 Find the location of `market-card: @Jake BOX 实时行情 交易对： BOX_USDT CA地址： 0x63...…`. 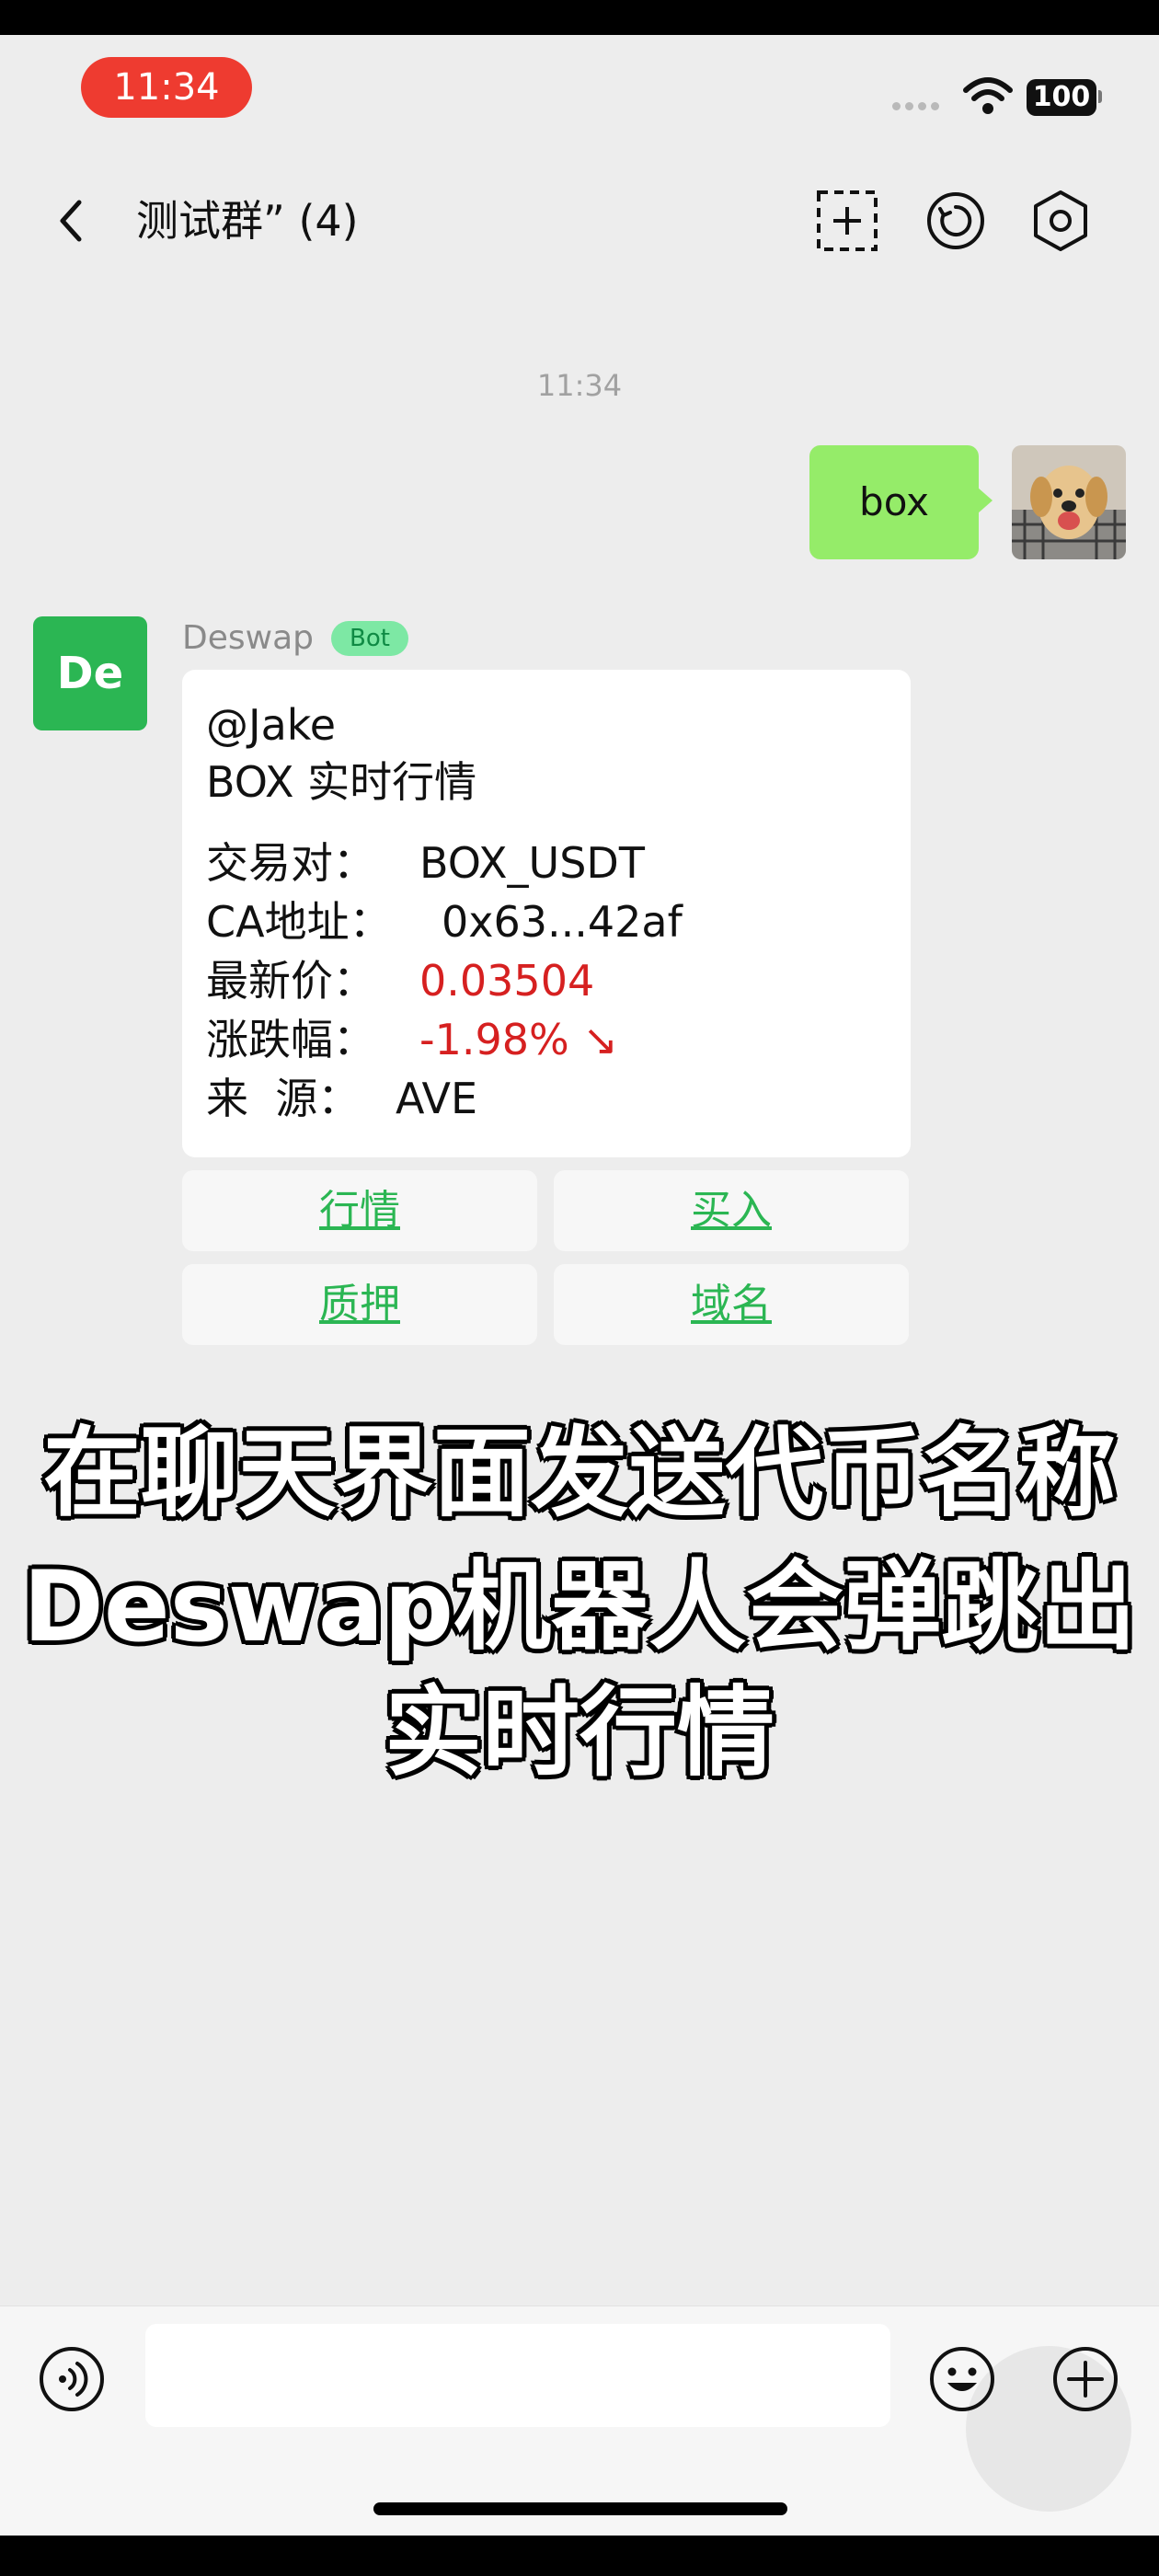

market-card: @Jake BOX 实时行情 交易对： BOX_USDT CA地址： 0x63...… is located at coordinates (546, 913).